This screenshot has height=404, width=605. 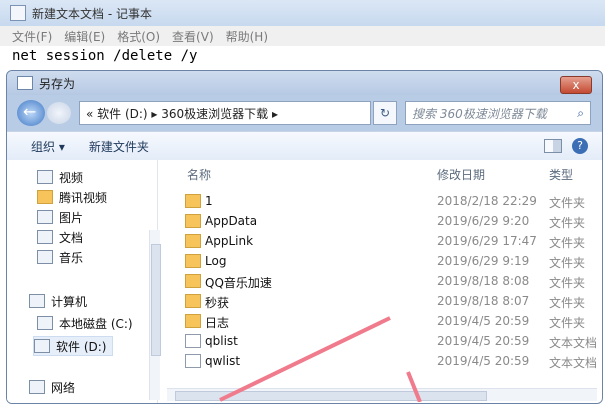 What do you see at coordinates (199, 175) in the screenshot?
I see `column-name: 名称` at bounding box center [199, 175].